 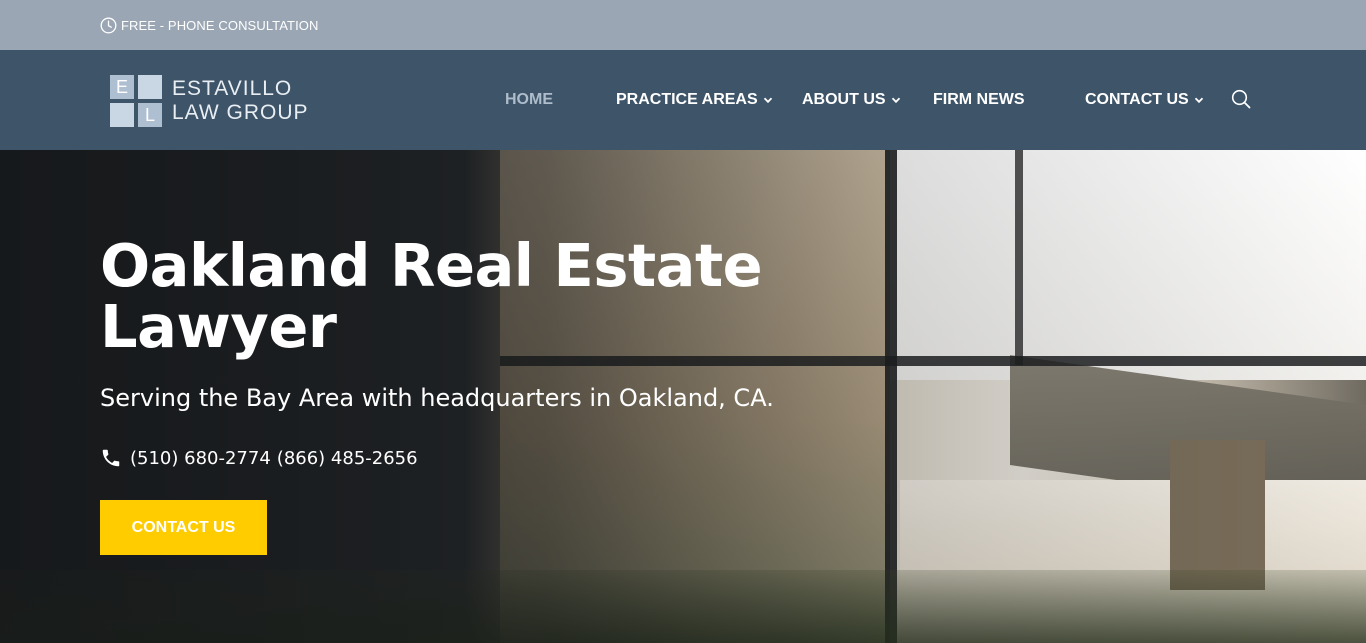 I want to click on logo-square-l: L, so click(x=150, y=115).